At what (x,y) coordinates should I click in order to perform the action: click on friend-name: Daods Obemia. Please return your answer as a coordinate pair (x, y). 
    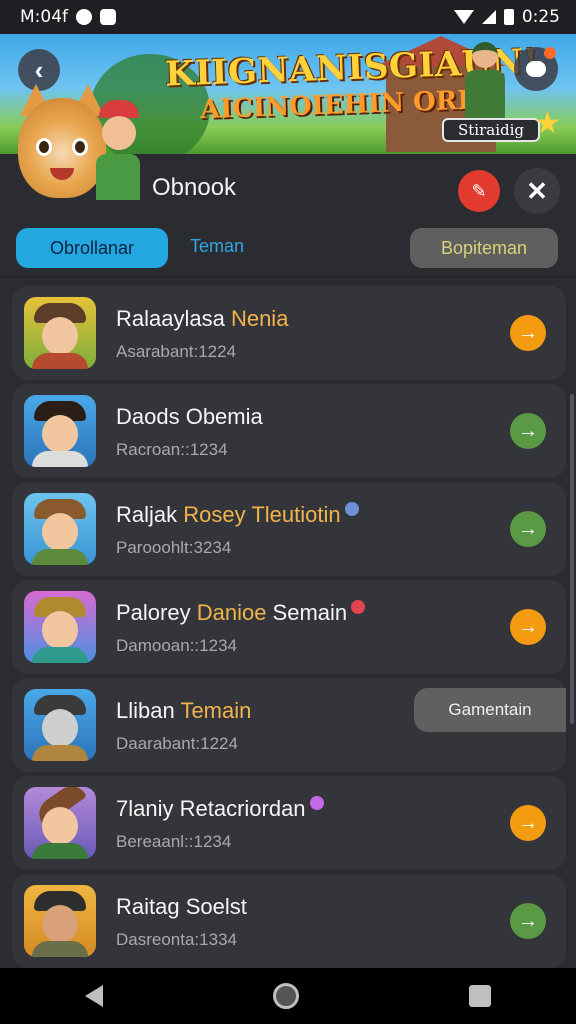
    Looking at the image, I should click on (189, 416).